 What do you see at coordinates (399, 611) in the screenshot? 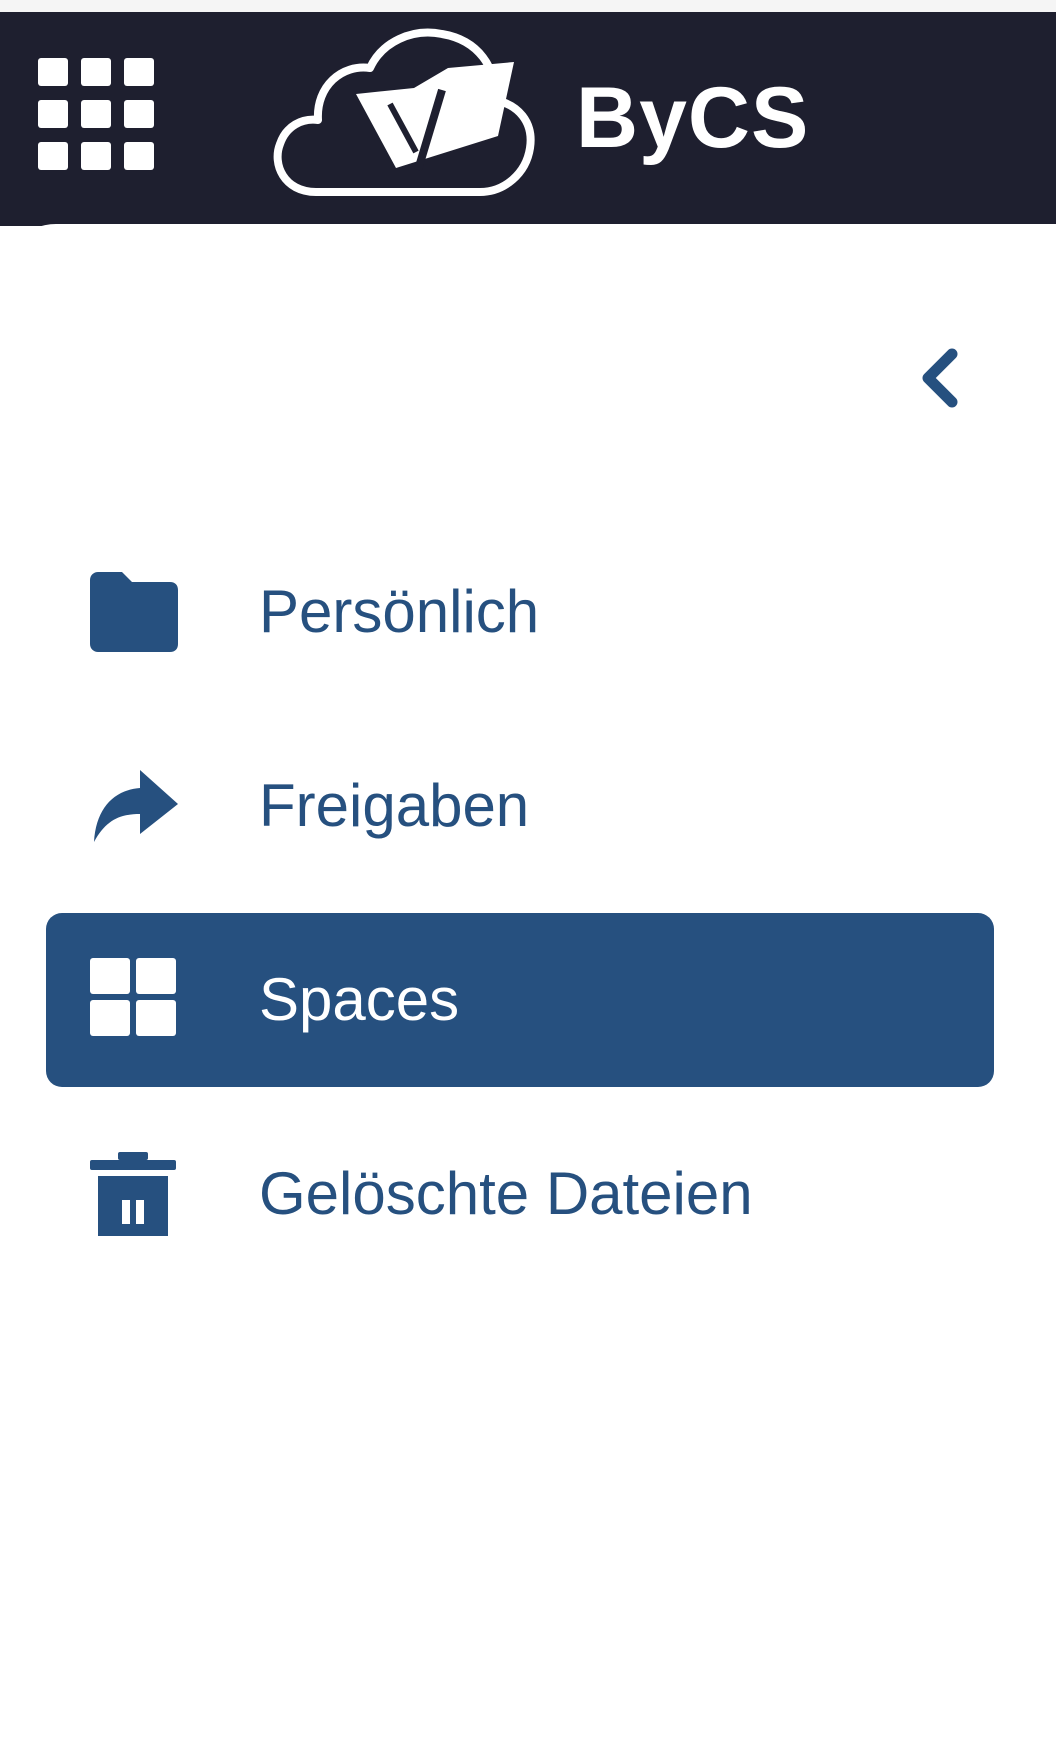
I see `sidebar-item-label: Persönlich` at bounding box center [399, 611].